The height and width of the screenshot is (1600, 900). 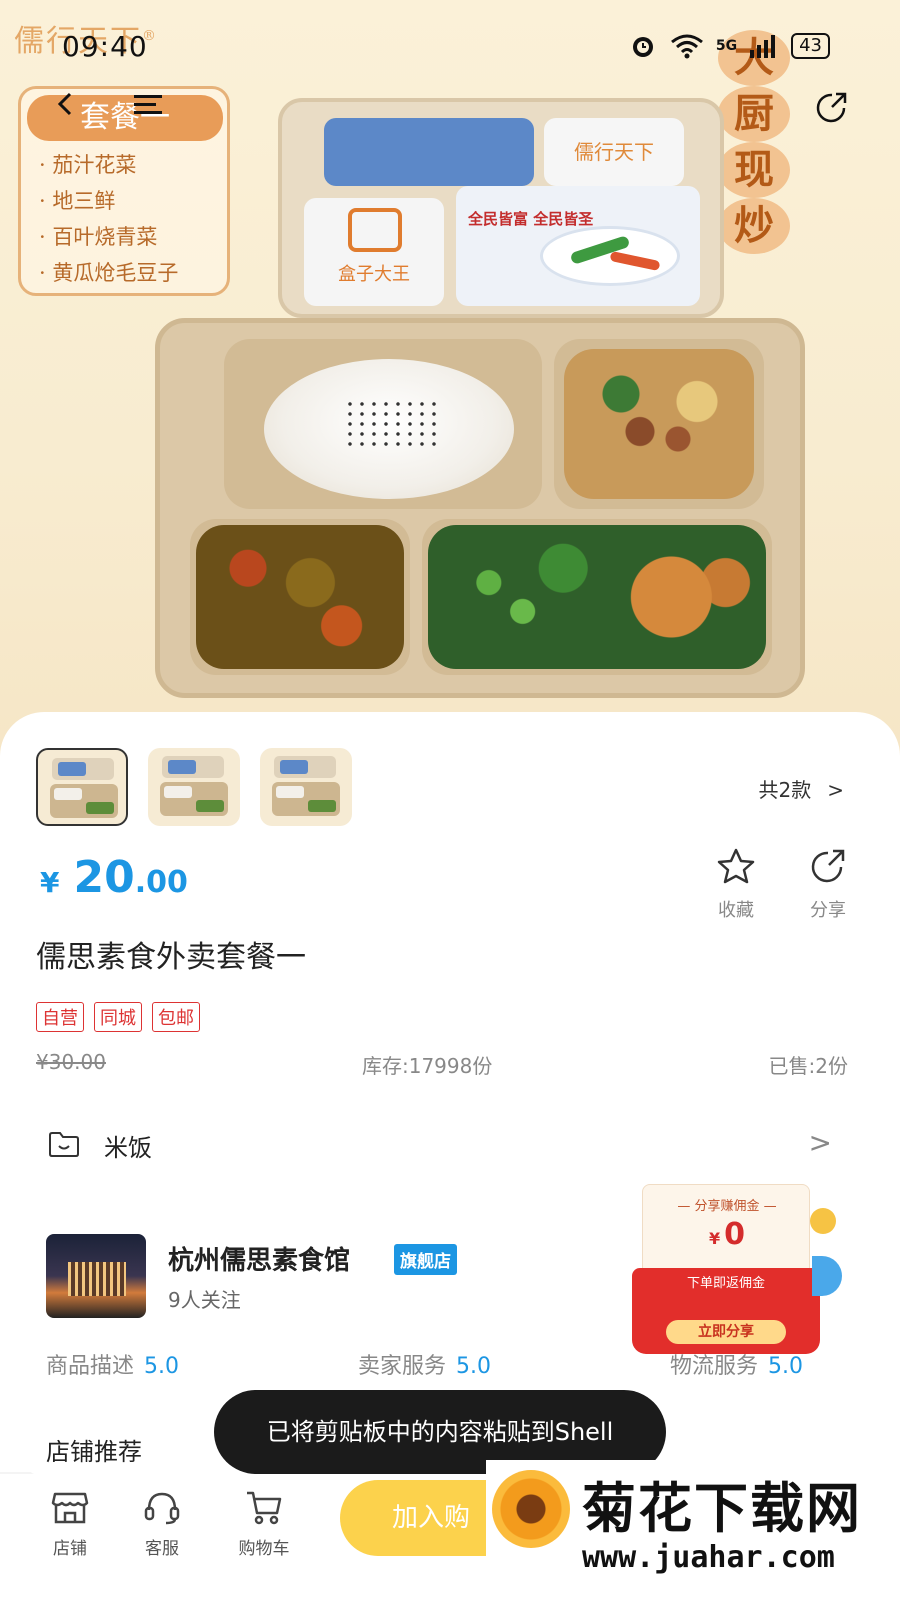 I want to click on flower-logo-icon, so click(x=531, y=1509).